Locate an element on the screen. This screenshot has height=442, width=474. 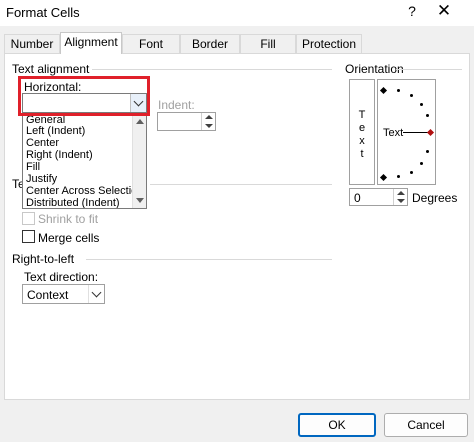
window-title: Format Cells is located at coordinates (43, 12).